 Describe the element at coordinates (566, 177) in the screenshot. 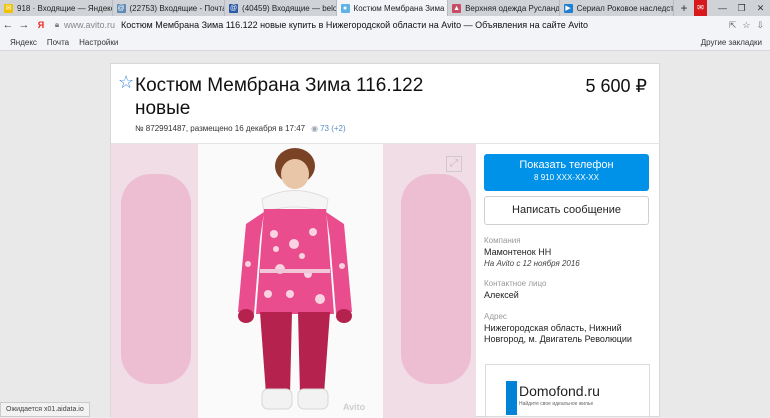

I see `masked-phone: 8 910 XXX-XX-XX` at that location.